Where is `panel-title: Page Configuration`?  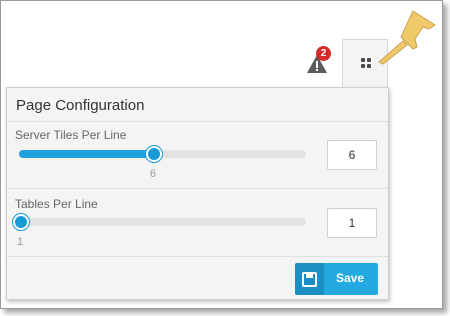 panel-title: Page Configuration is located at coordinates (80, 105).